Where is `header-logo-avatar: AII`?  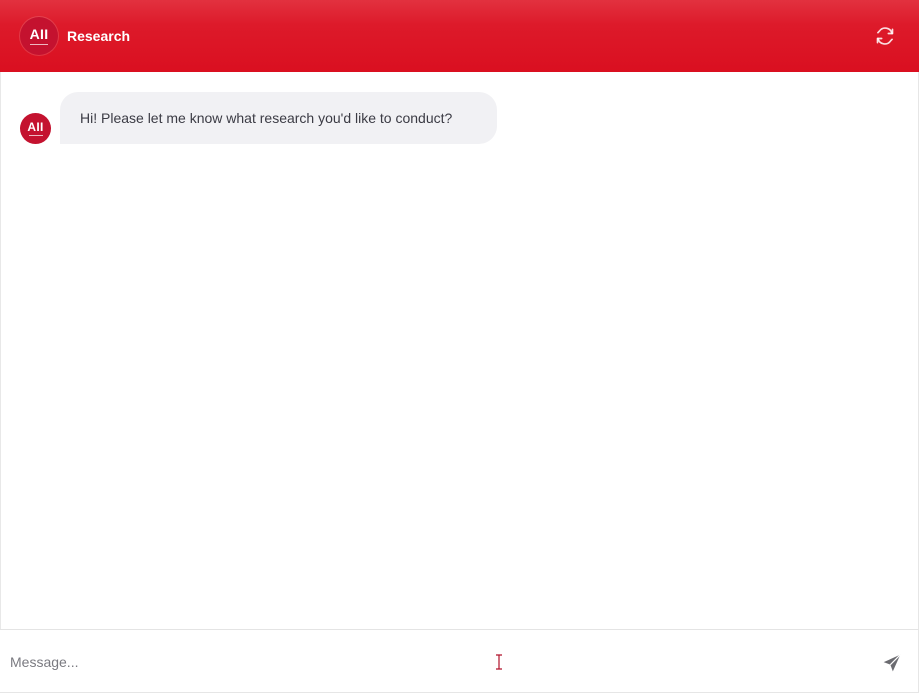
header-logo-avatar: AII is located at coordinates (39, 36).